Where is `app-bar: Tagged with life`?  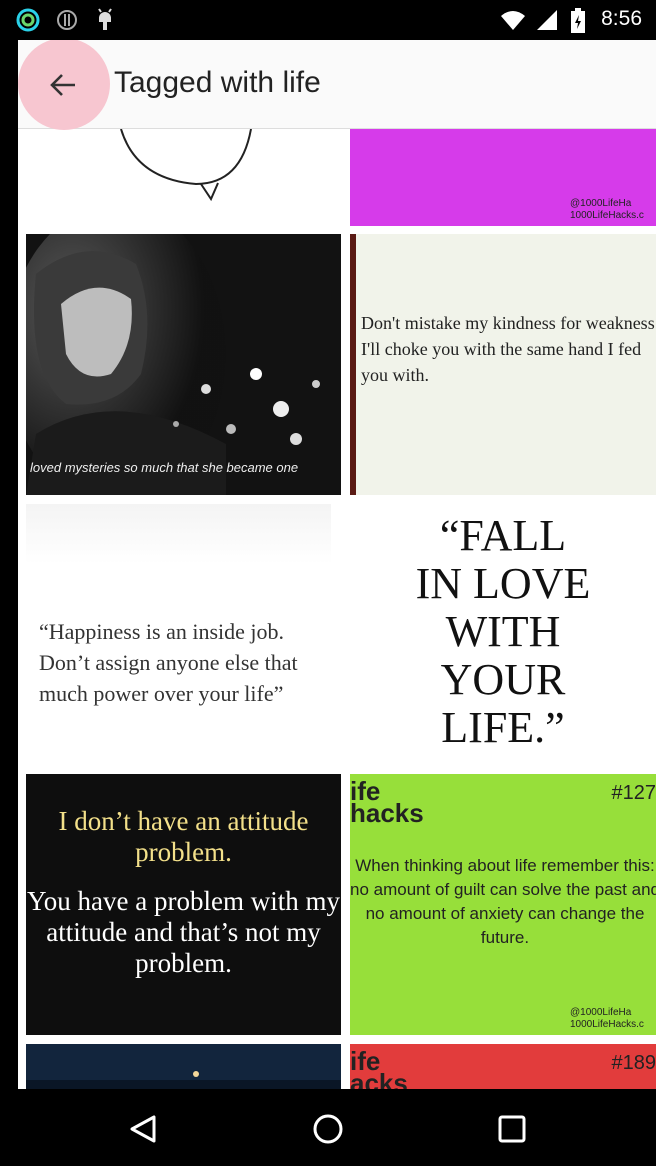 app-bar: Tagged with life is located at coordinates (337, 85).